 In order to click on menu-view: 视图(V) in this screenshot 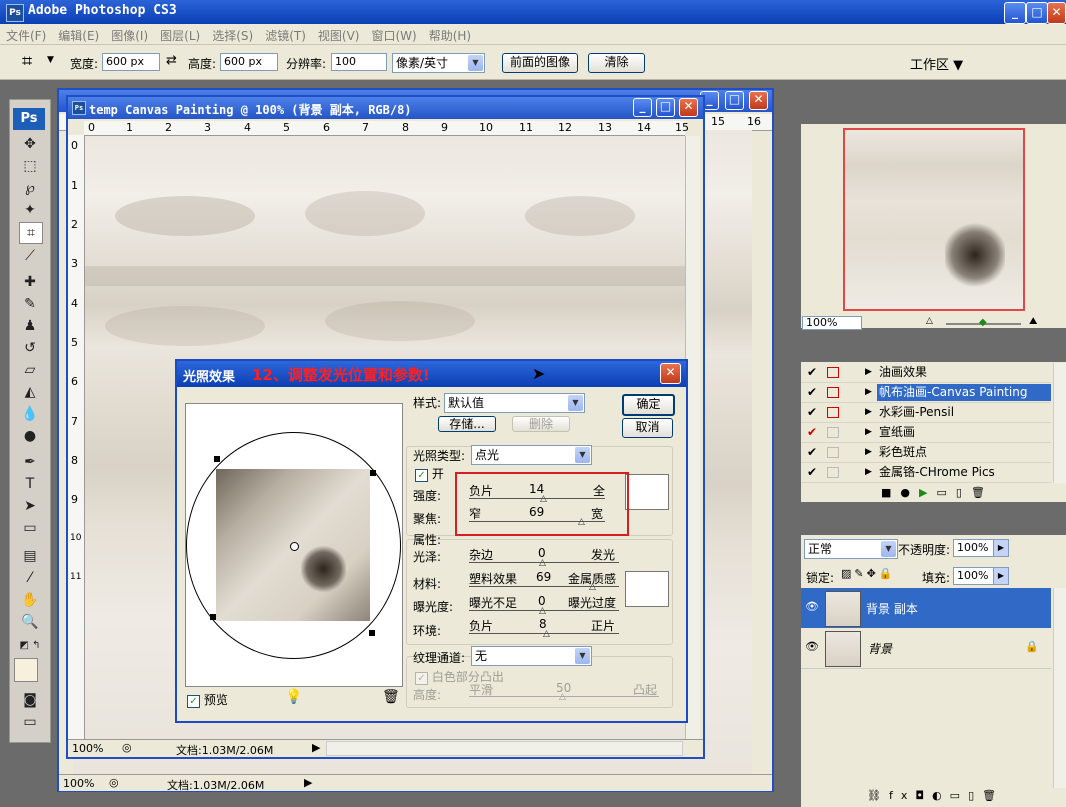, I will do `click(339, 34)`.